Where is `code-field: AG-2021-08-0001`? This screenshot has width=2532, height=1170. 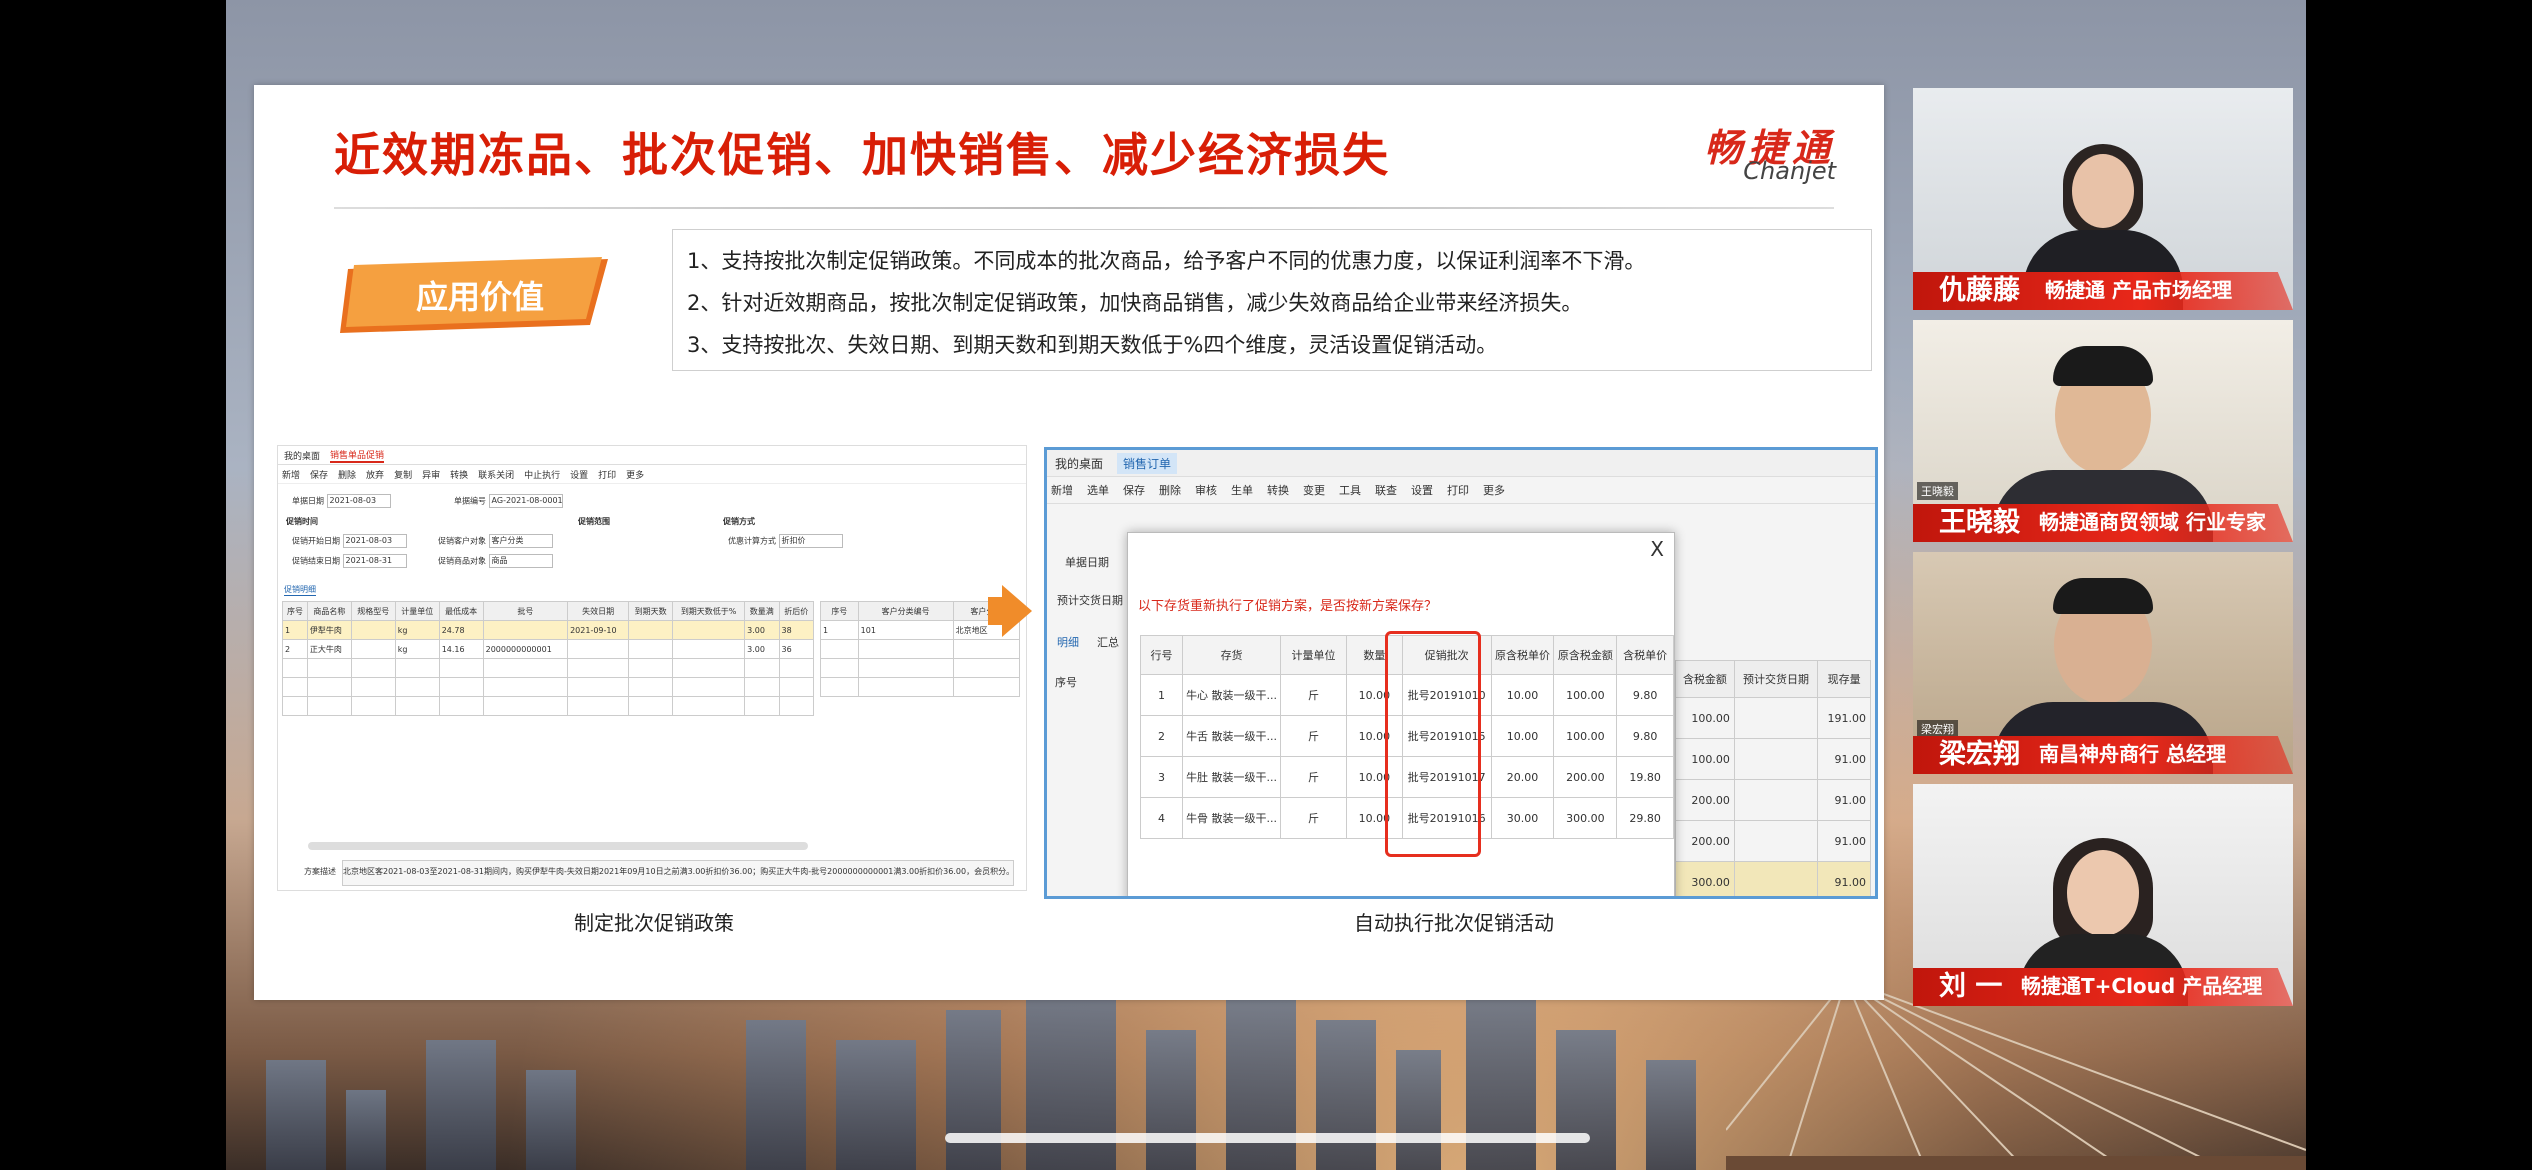 code-field: AG-2021-08-0001 is located at coordinates (525, 501).